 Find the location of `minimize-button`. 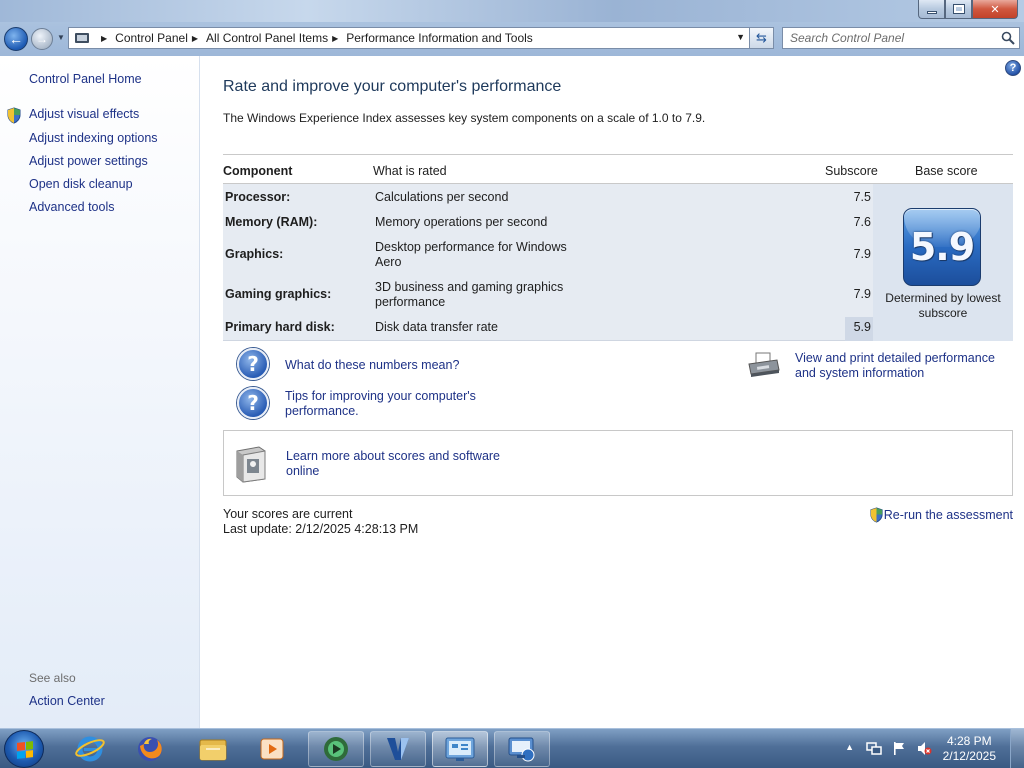

minimize-button is located at coordinates (931, 9).